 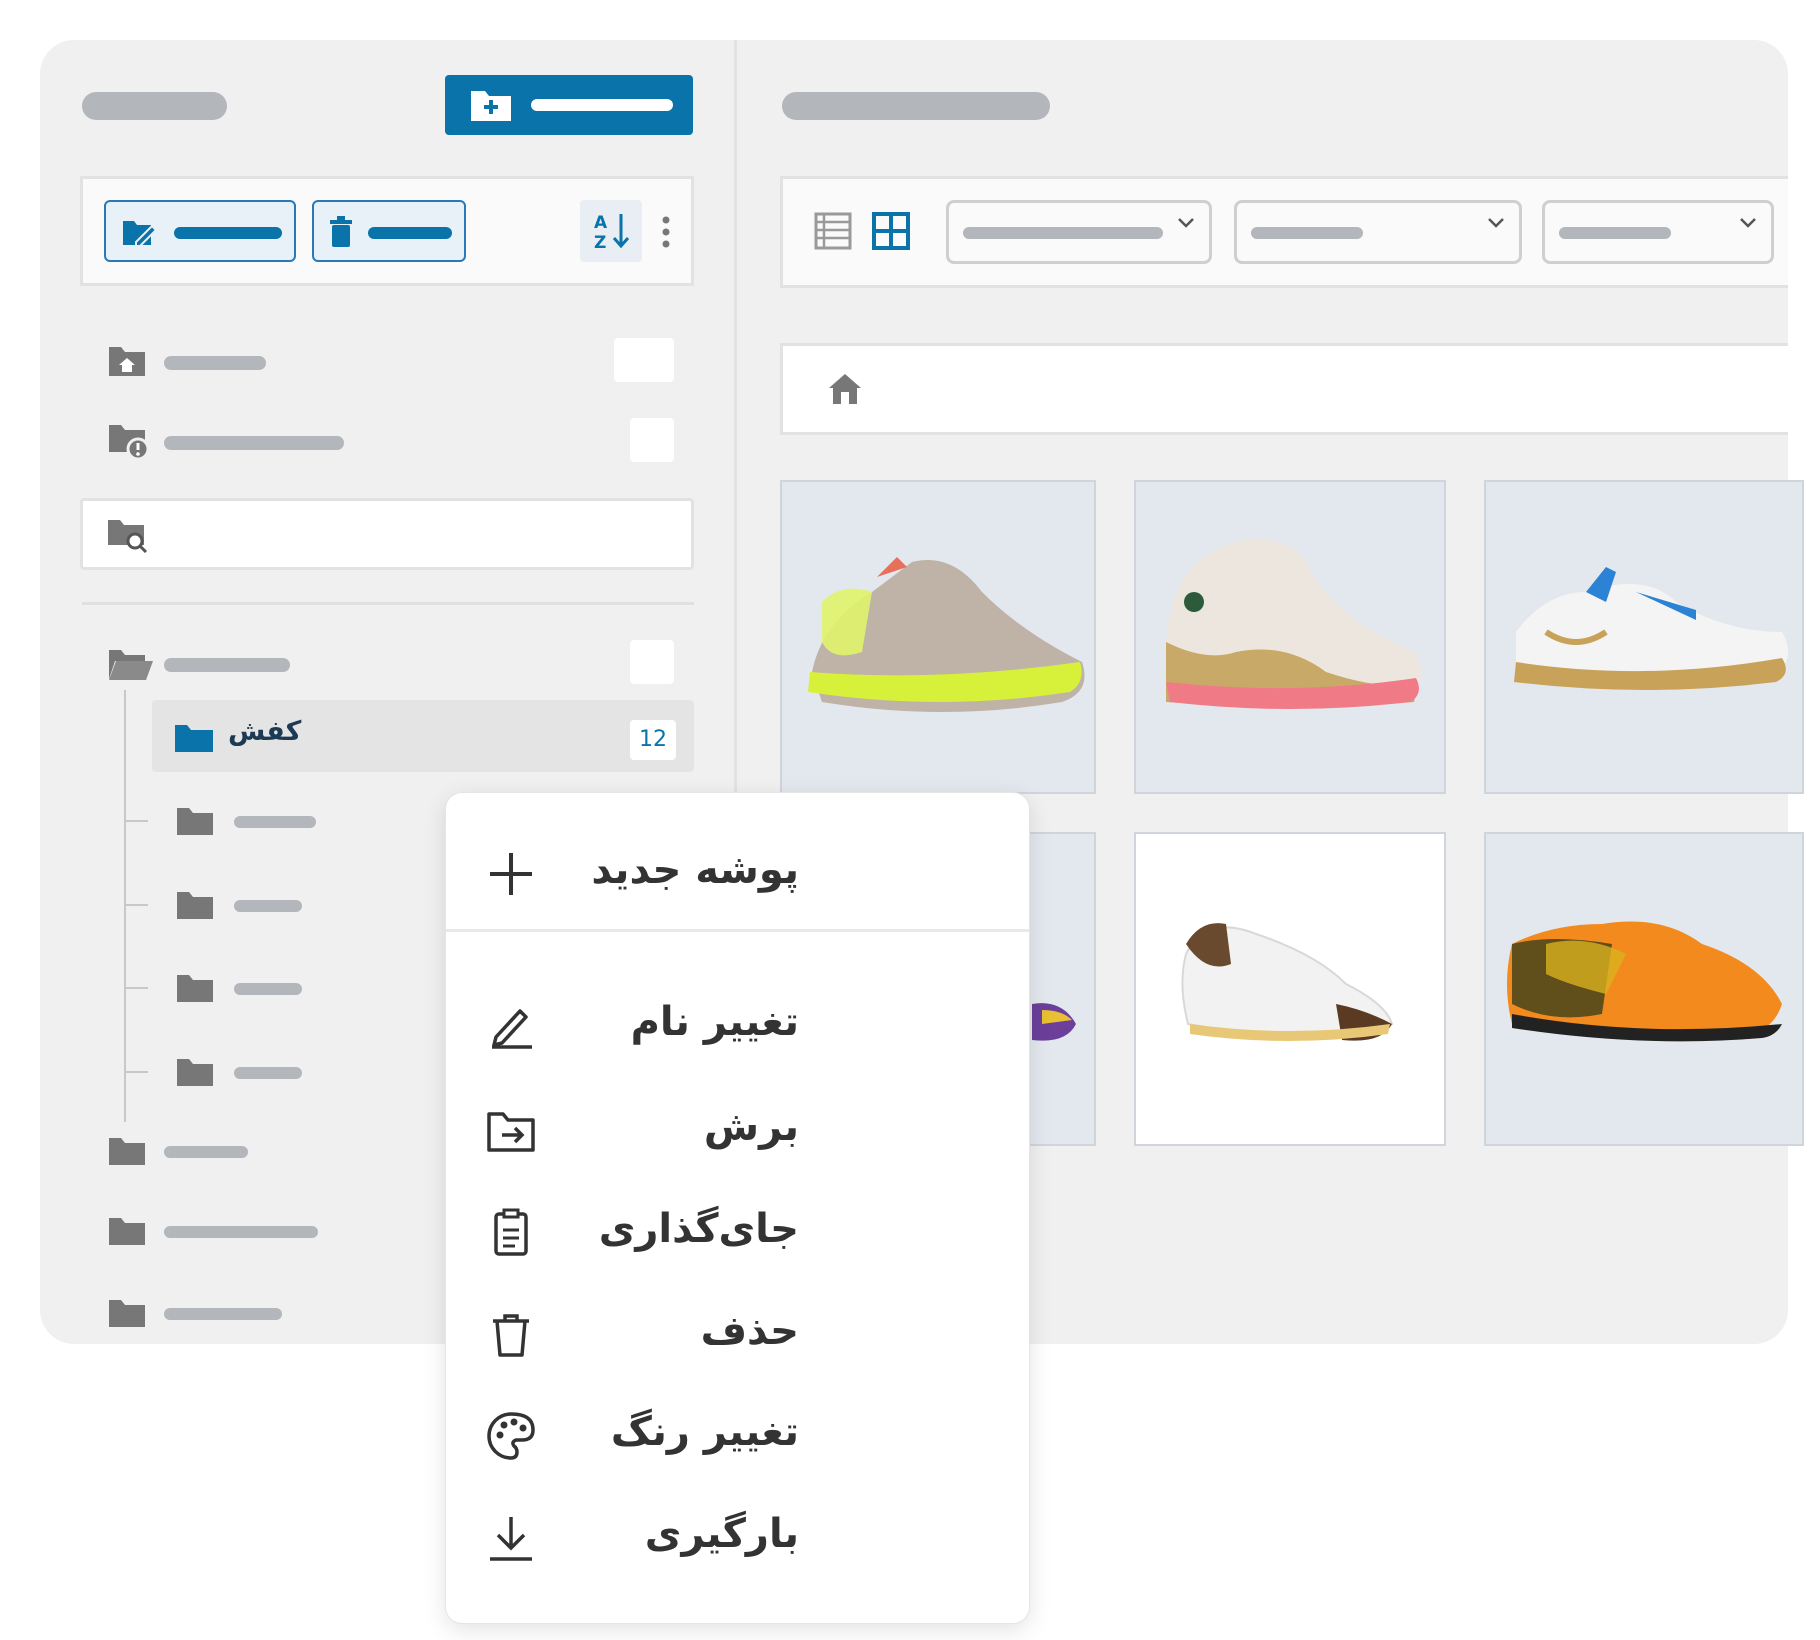 I want to click on menu-item-change-color: تغییر رنگ, so click(x=737, y=1436).